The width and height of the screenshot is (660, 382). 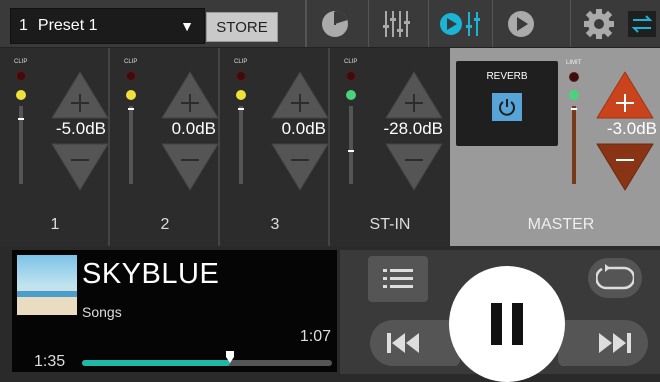 What do you see at coordinates (403, 343) in the screenshot?
I see `previous-icon` at bounding box center [403, 343].